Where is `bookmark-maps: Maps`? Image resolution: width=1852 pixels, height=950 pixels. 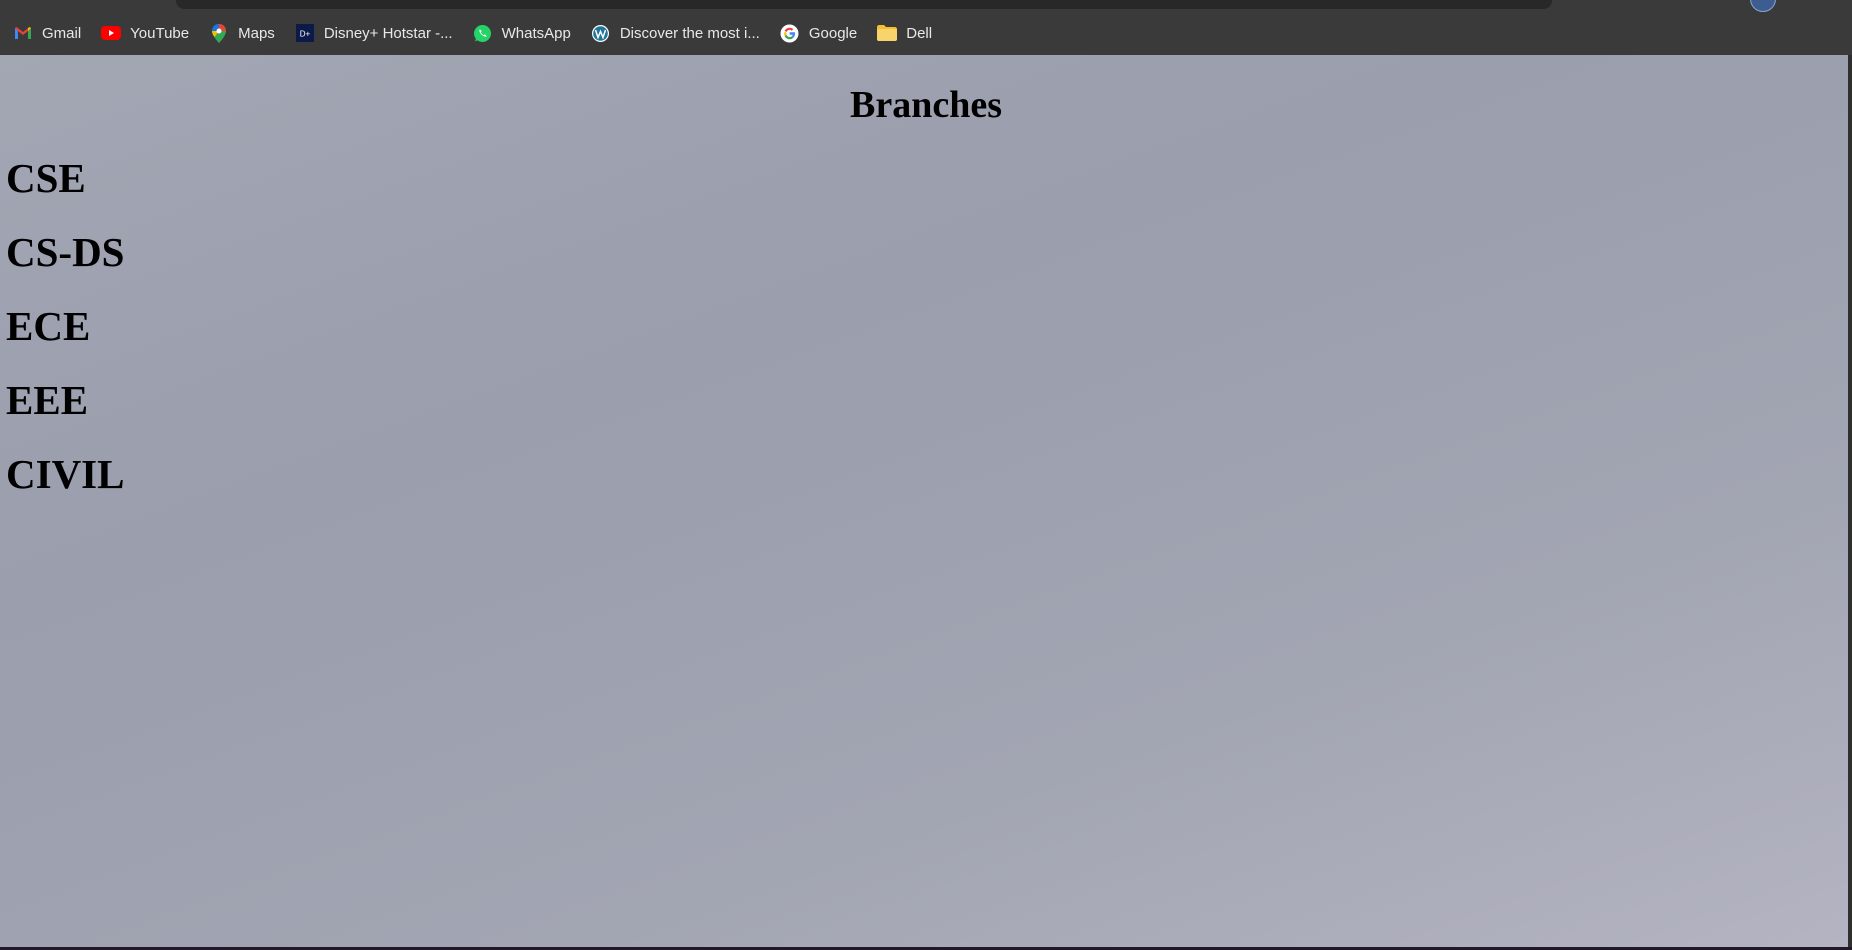 bookmark-maps: Maps is located at coordinates (242, 33).